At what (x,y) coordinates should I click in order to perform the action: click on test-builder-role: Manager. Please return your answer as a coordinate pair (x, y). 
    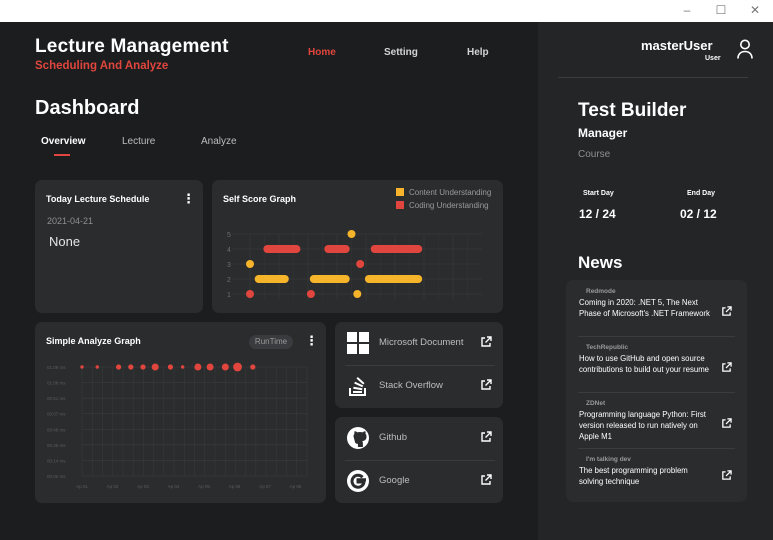
    Looking at the image, I should click on (603, 133).